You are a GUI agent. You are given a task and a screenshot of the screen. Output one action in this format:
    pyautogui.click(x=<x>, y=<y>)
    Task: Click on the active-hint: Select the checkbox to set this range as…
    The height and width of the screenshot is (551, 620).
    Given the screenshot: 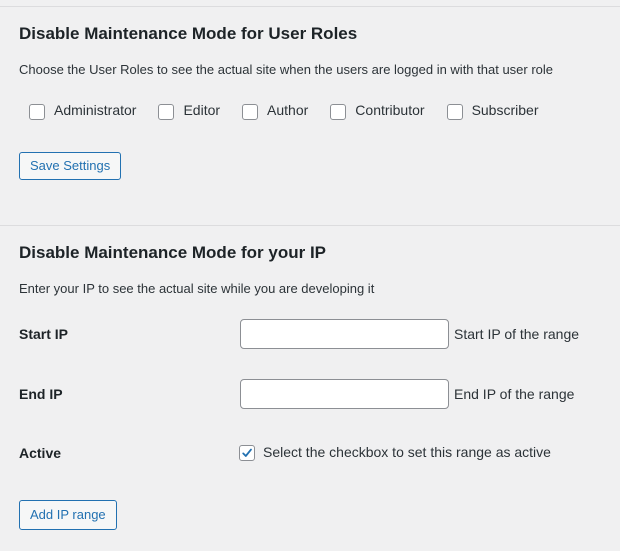 What is the action you would take?
    pyautogui.click(x=407, y=452)
    